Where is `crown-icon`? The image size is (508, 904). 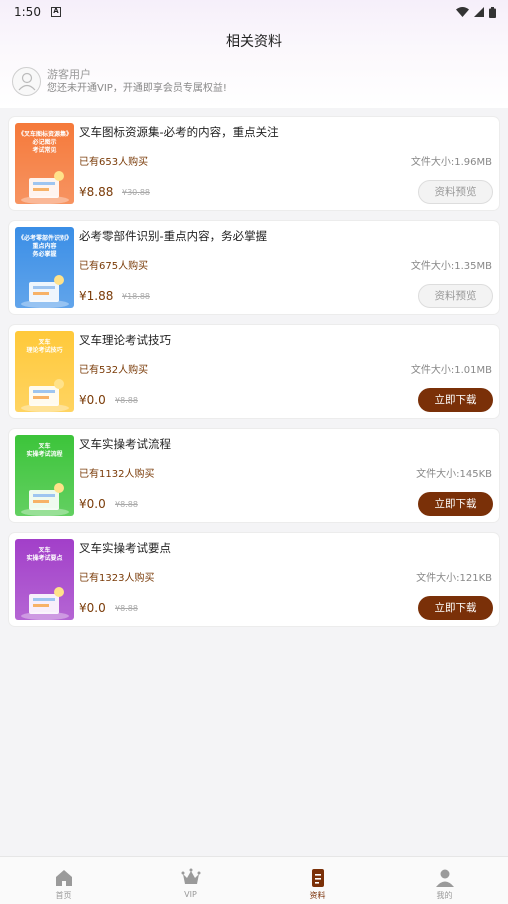
crown-icon is located at coordinates (190, 876).